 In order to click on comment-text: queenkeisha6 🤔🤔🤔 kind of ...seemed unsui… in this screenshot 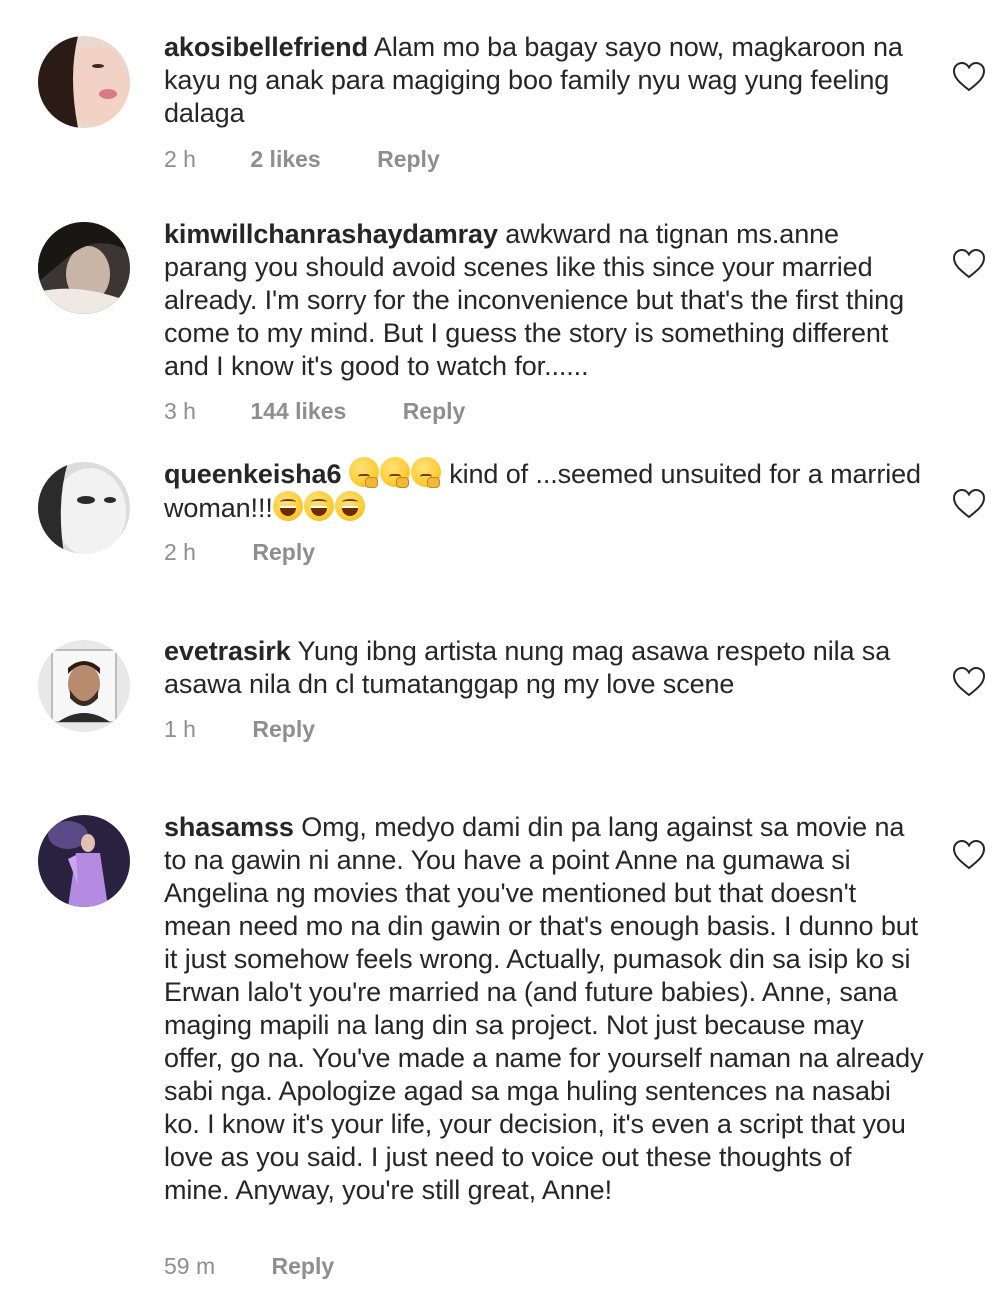, I will do `click(544, 491)`.